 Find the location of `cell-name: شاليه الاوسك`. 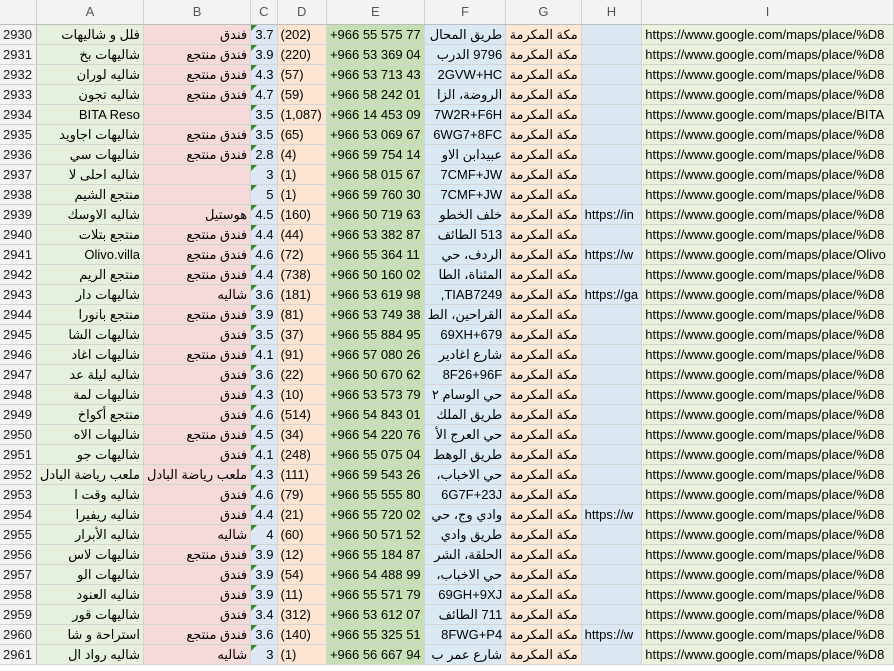

cell-name: شاليه الاوسك is located at coordinates (90, 214).